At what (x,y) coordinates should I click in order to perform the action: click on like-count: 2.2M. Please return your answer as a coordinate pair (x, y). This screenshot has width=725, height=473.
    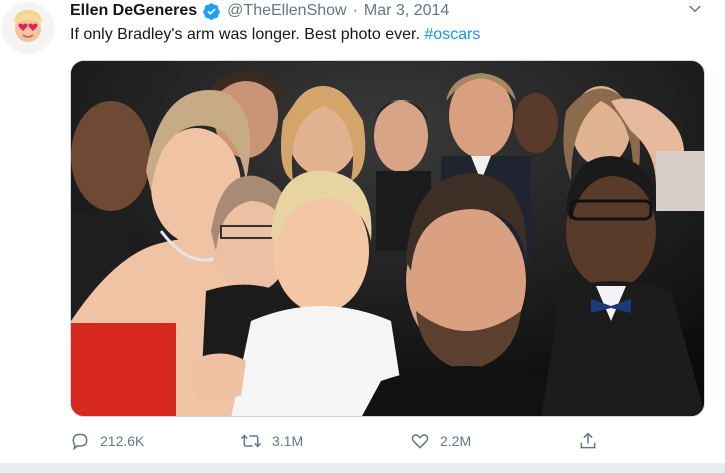
    Looking at the image, I should click on (456, 441).